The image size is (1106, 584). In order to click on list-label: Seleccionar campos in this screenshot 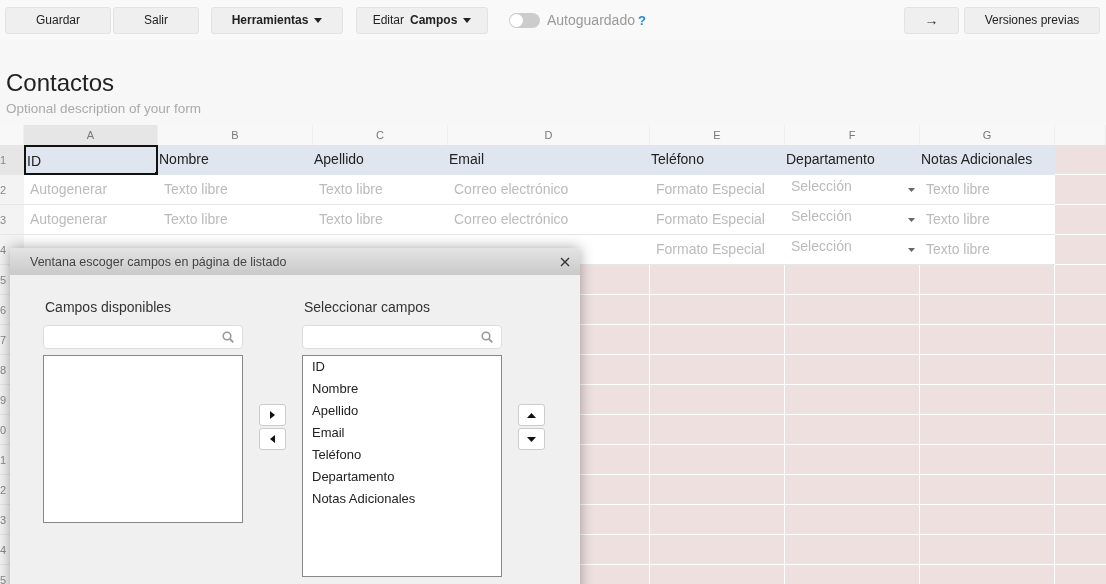, I will do `click(368, 308)`.